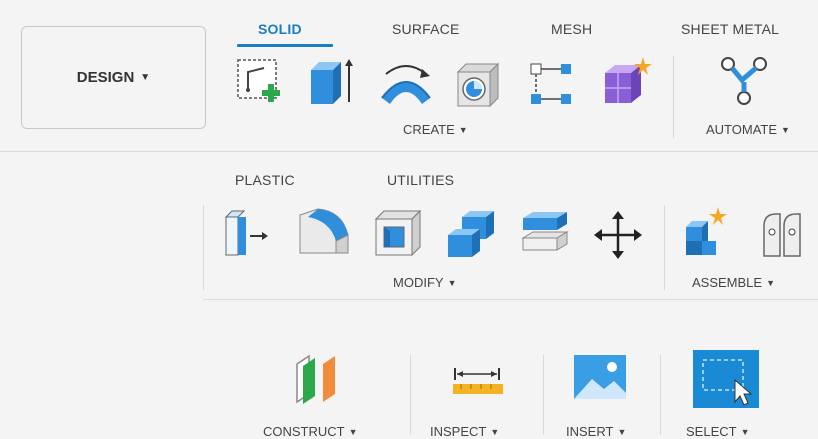  I want to click on row-2-divider, so click(510, 299).